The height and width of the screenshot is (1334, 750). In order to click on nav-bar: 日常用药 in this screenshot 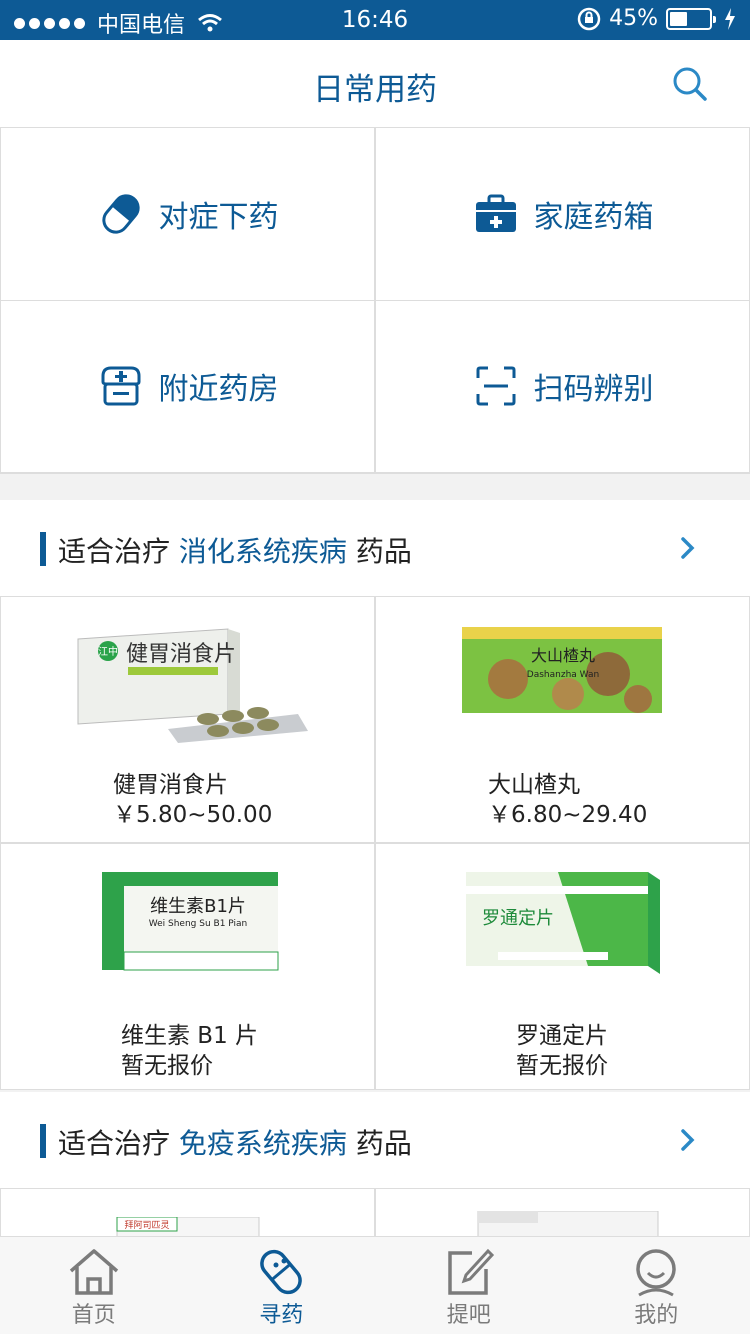, I will do `click(375, 84)`.